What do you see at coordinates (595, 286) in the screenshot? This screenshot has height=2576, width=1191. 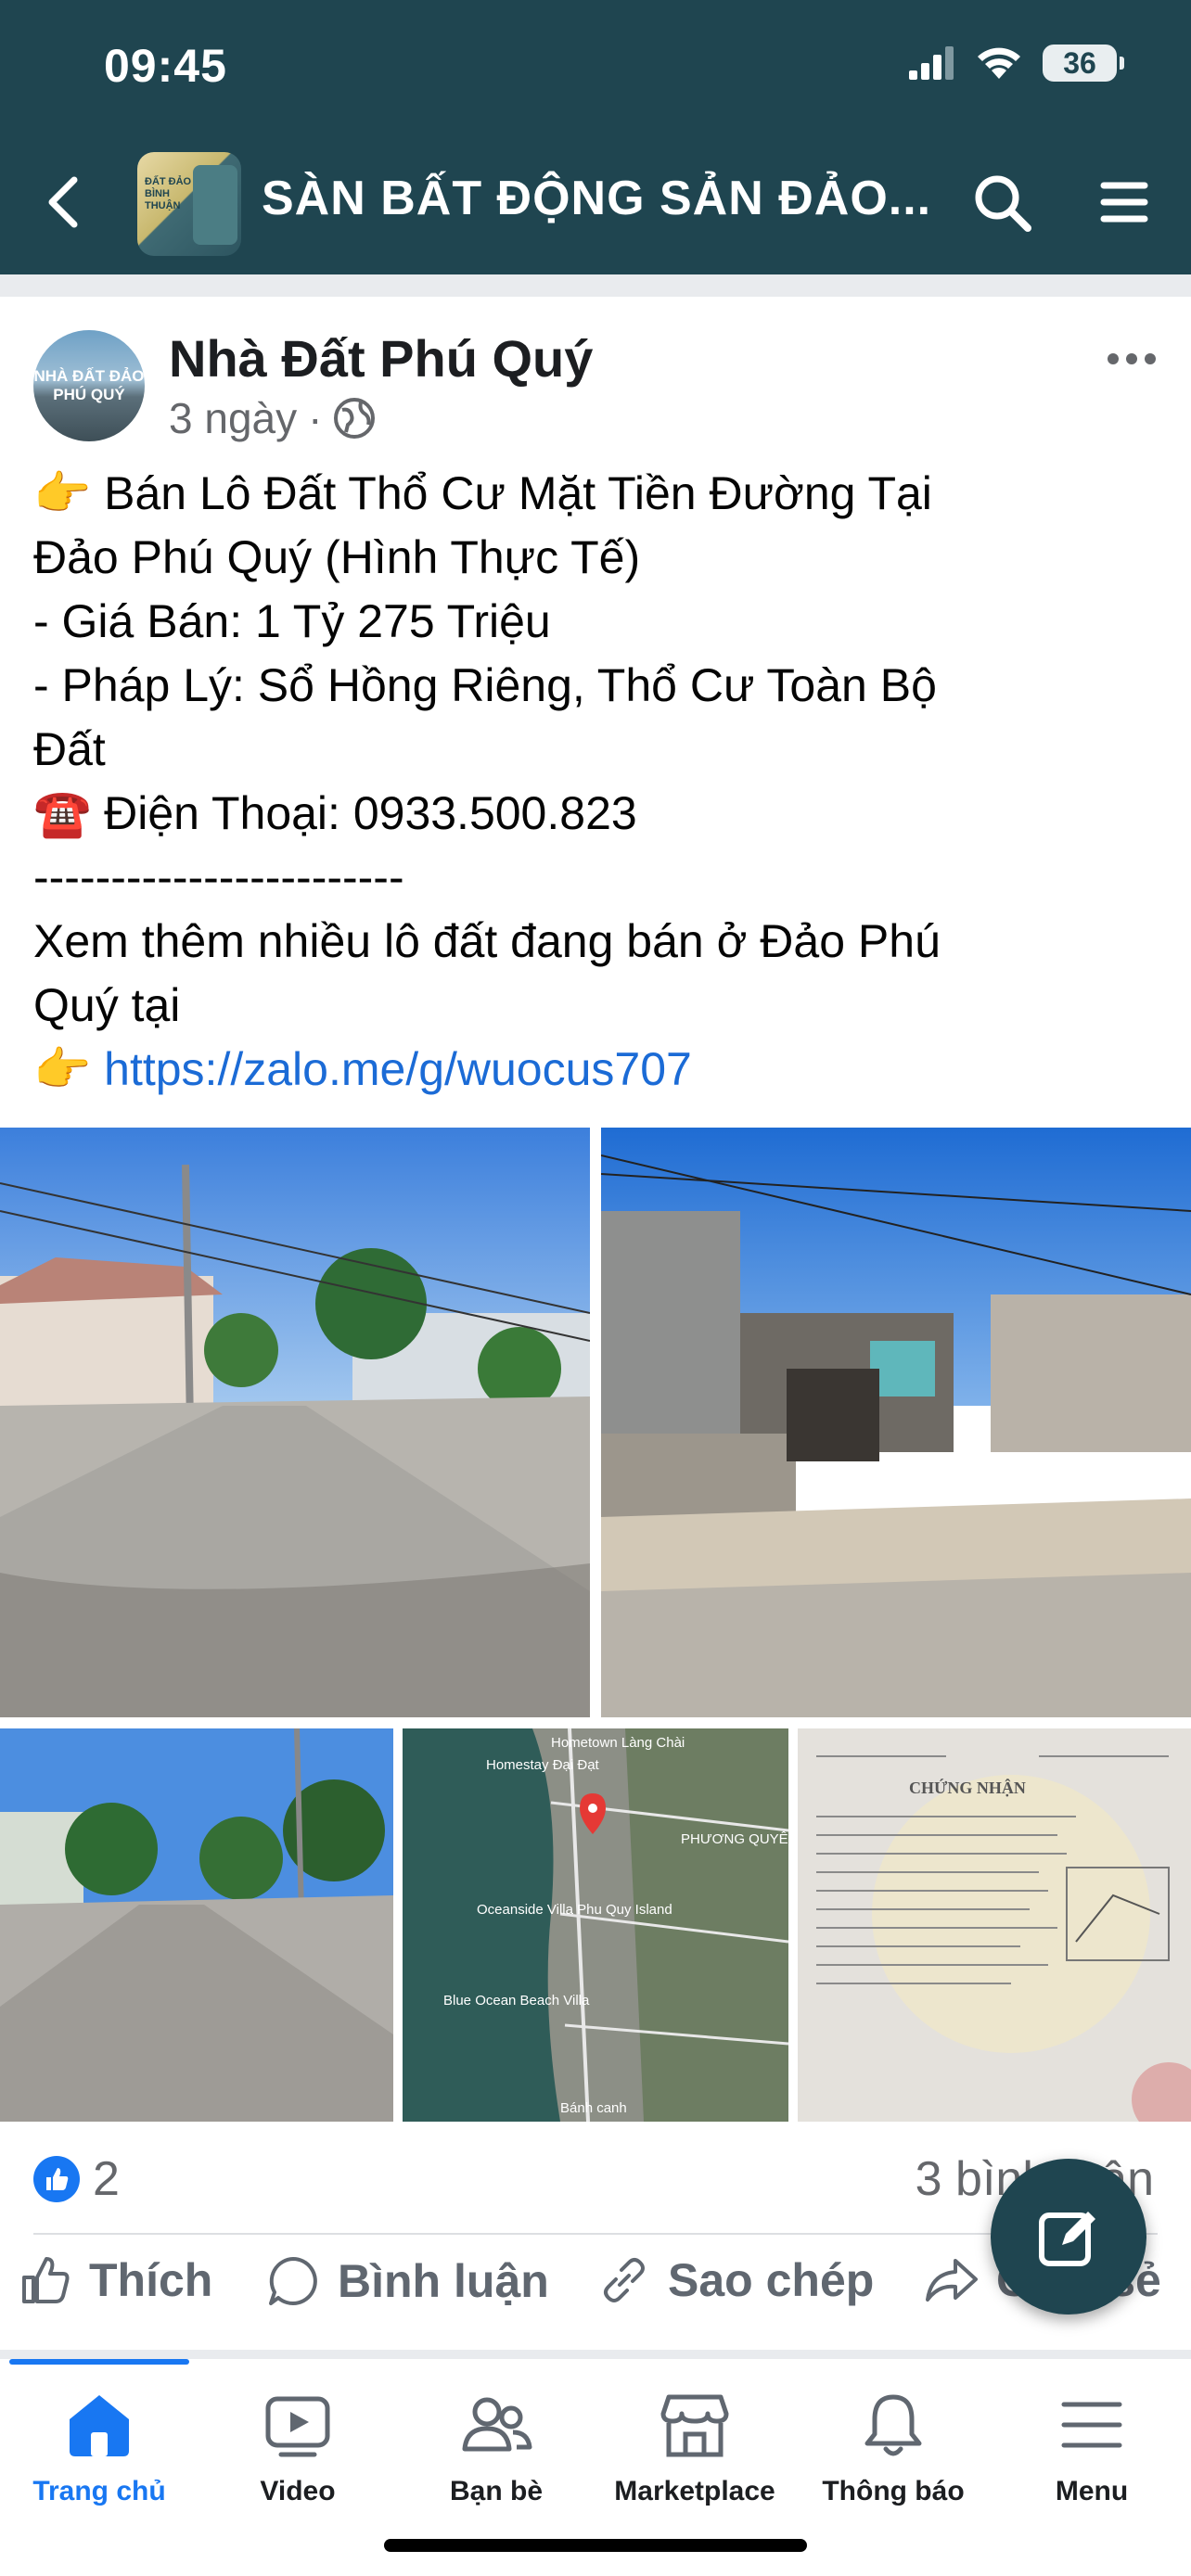 I see `feed-separator` at bounding box center [595, 286].